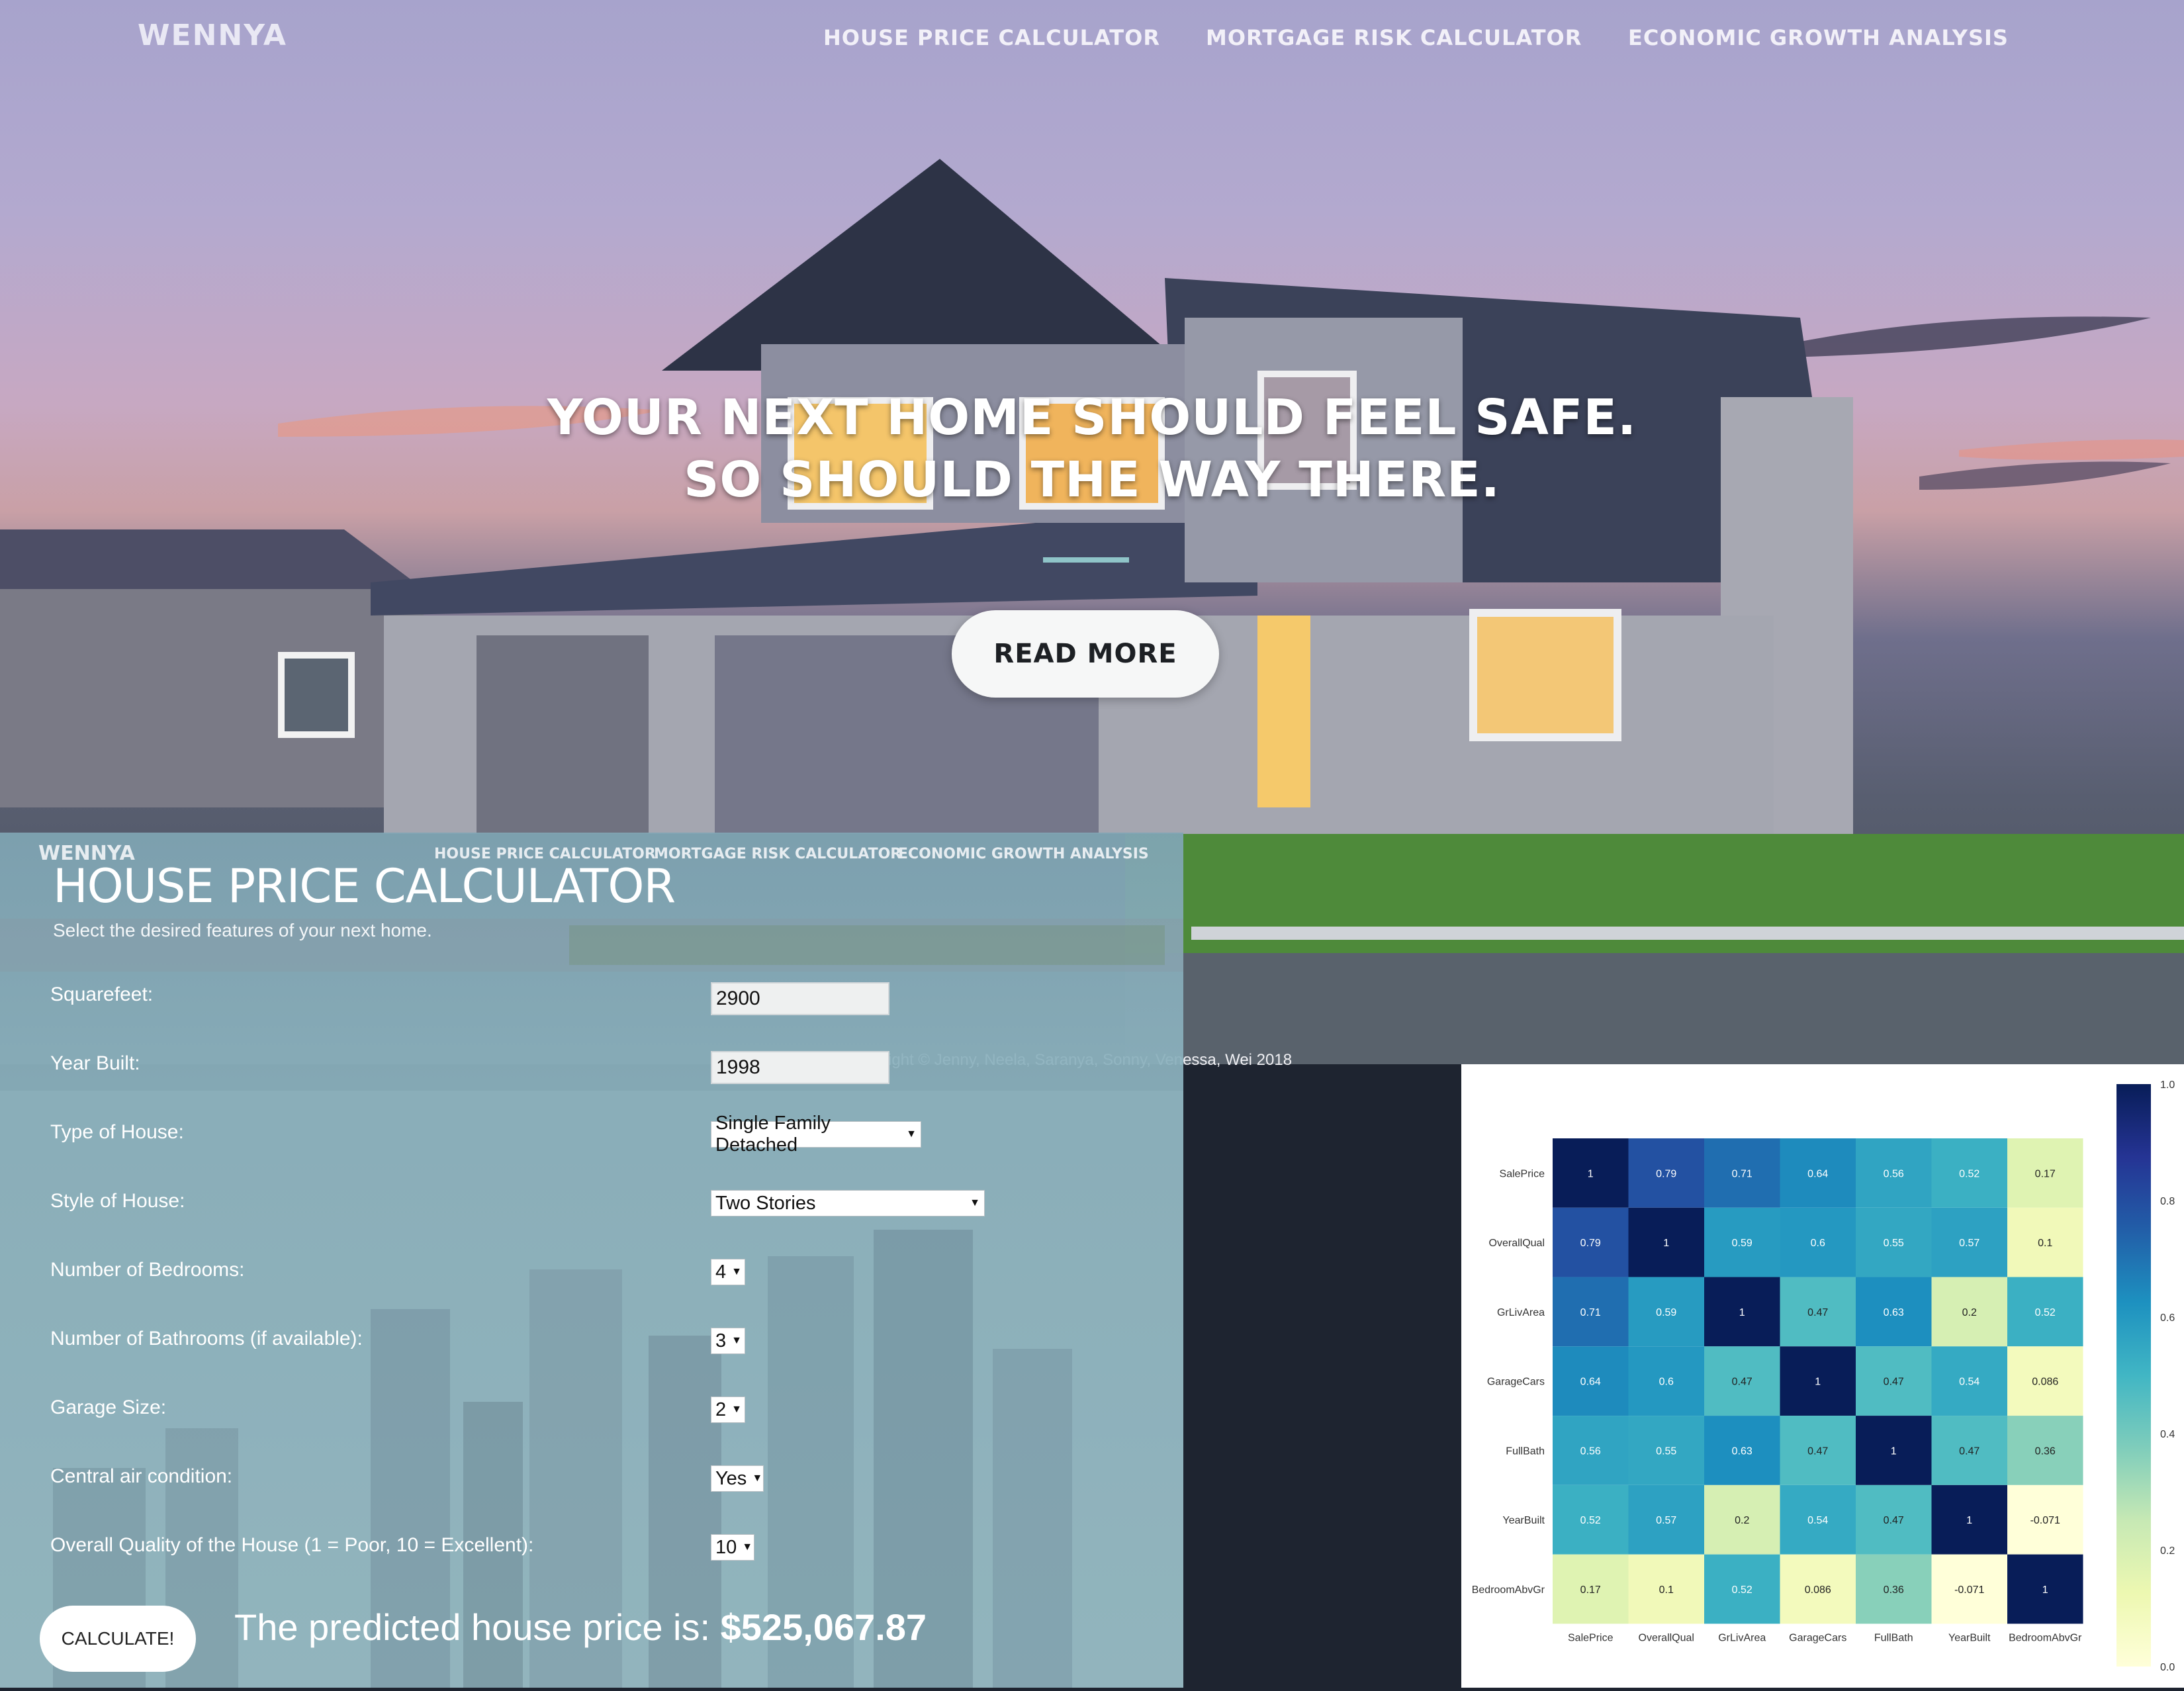 The height and width of the screenshot is (1691, 2184). What do you see at coordinates (141, 1476) in the screenshot?
I see `central-air-label: Central air condition:` at bounding box center [141, 1476].